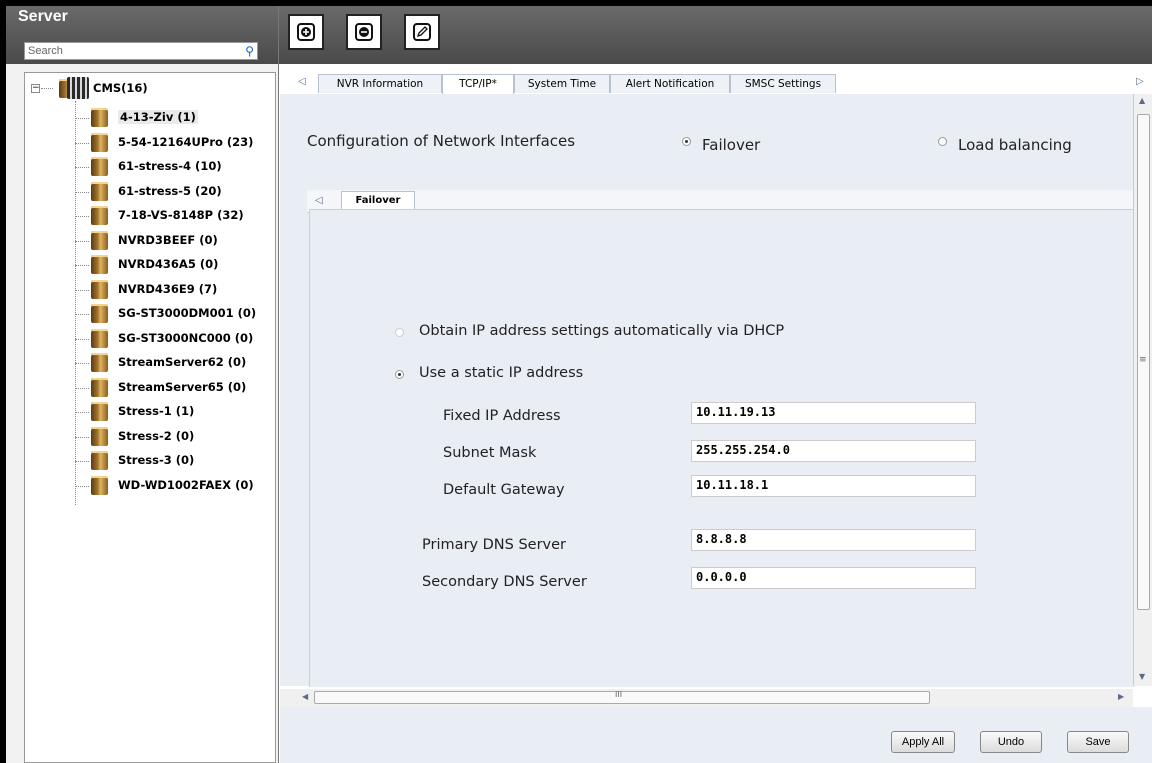 The height and width of the screenshot is (763, 1152). What do you see at coordinates (182, 387) in the screenshot?
I see `tree-item-label: StreamServer65 (0)` at bounding box center [182, 387].